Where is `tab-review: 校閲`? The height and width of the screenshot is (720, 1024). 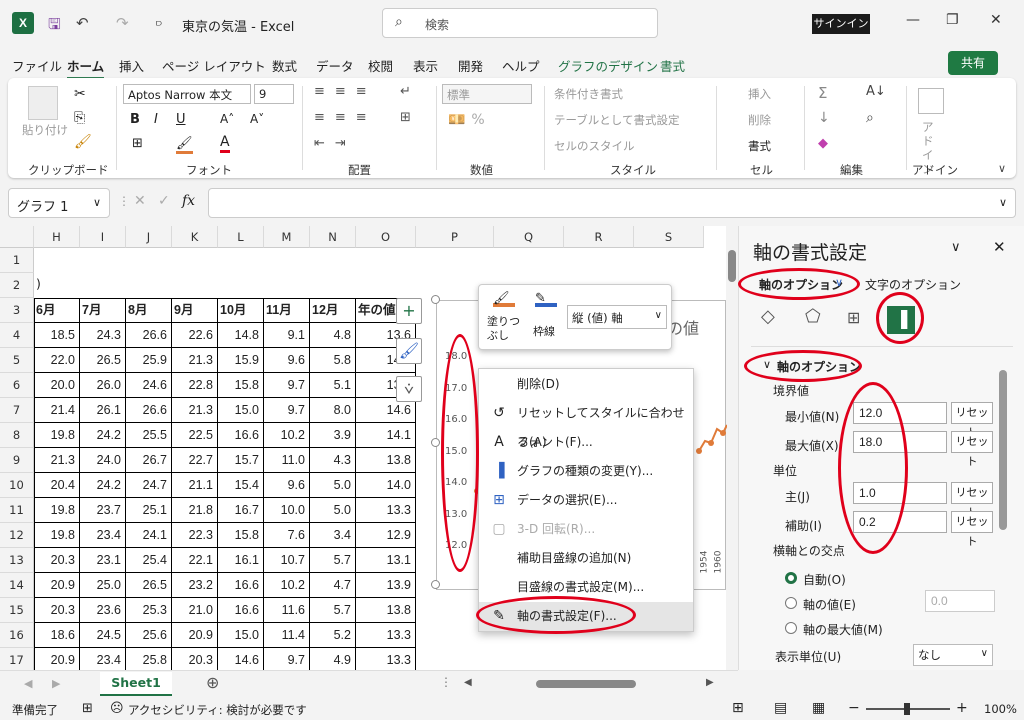 tab-review: 校閲 is located at coordinates (380, 65).